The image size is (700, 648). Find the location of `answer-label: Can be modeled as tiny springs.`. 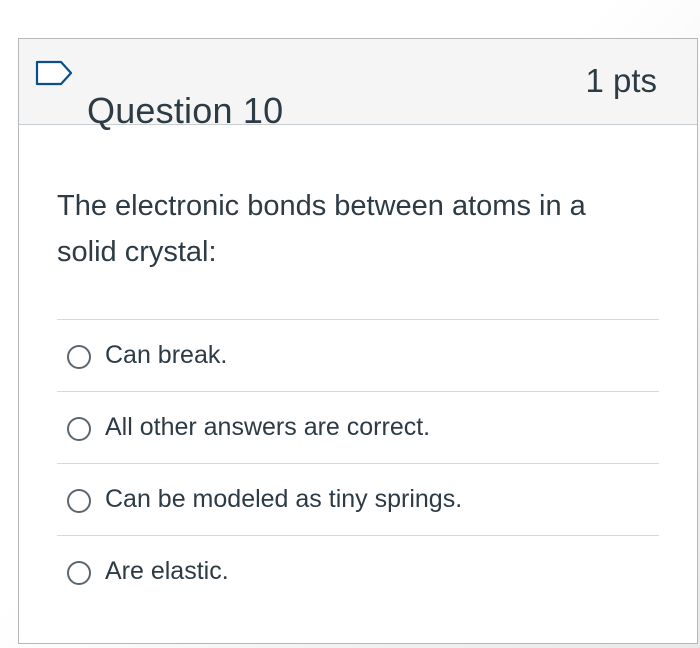

answer-label: Can be modeled as tiny springs. is located at coordinates (283, 499).